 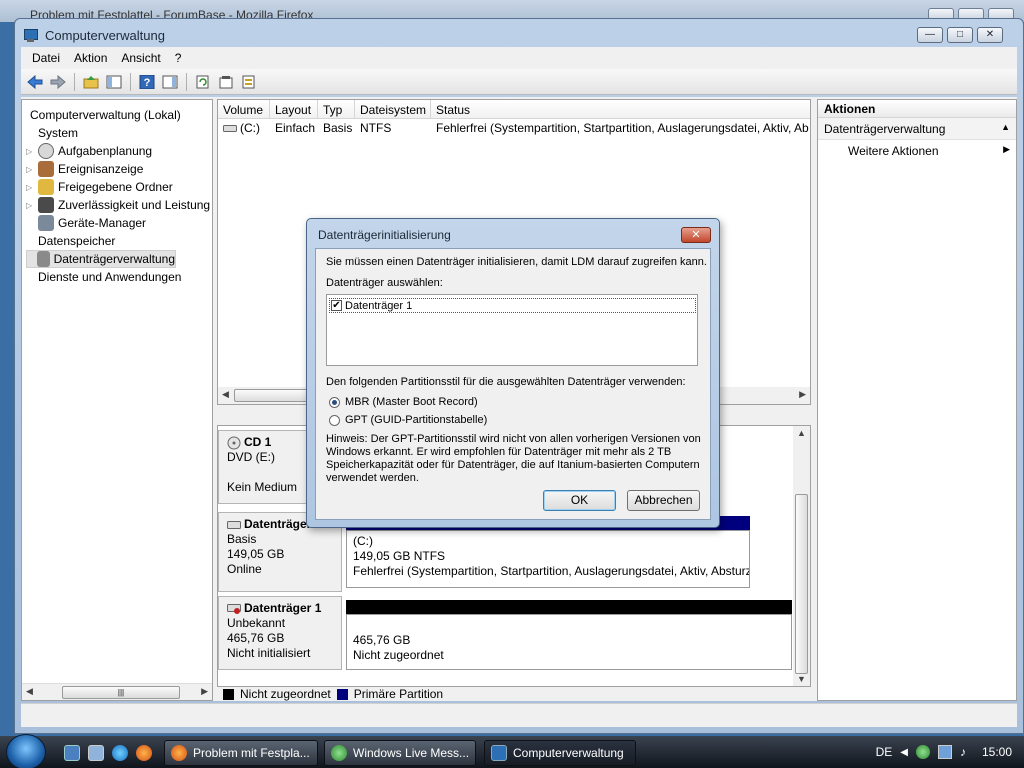 I want to click on network-icon, so click(x=944, y=752).